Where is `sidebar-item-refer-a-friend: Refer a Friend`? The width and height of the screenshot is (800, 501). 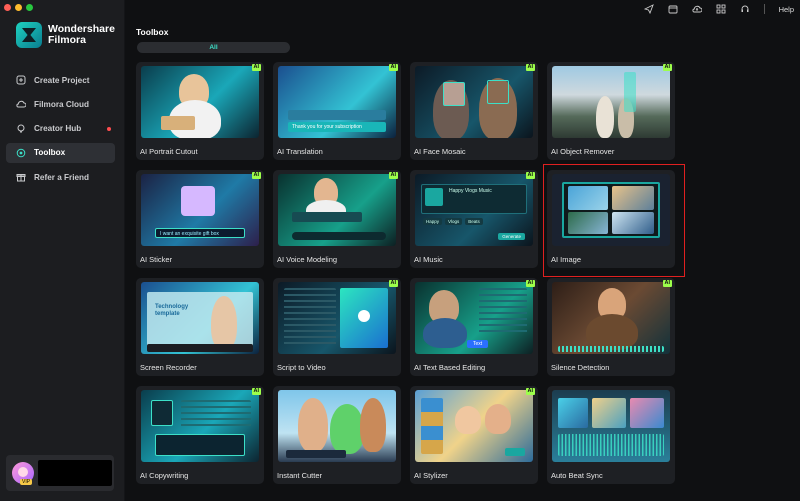
sidebar-item-refer-a-friend: Refer a Friend is located at coordinates (60, 177).